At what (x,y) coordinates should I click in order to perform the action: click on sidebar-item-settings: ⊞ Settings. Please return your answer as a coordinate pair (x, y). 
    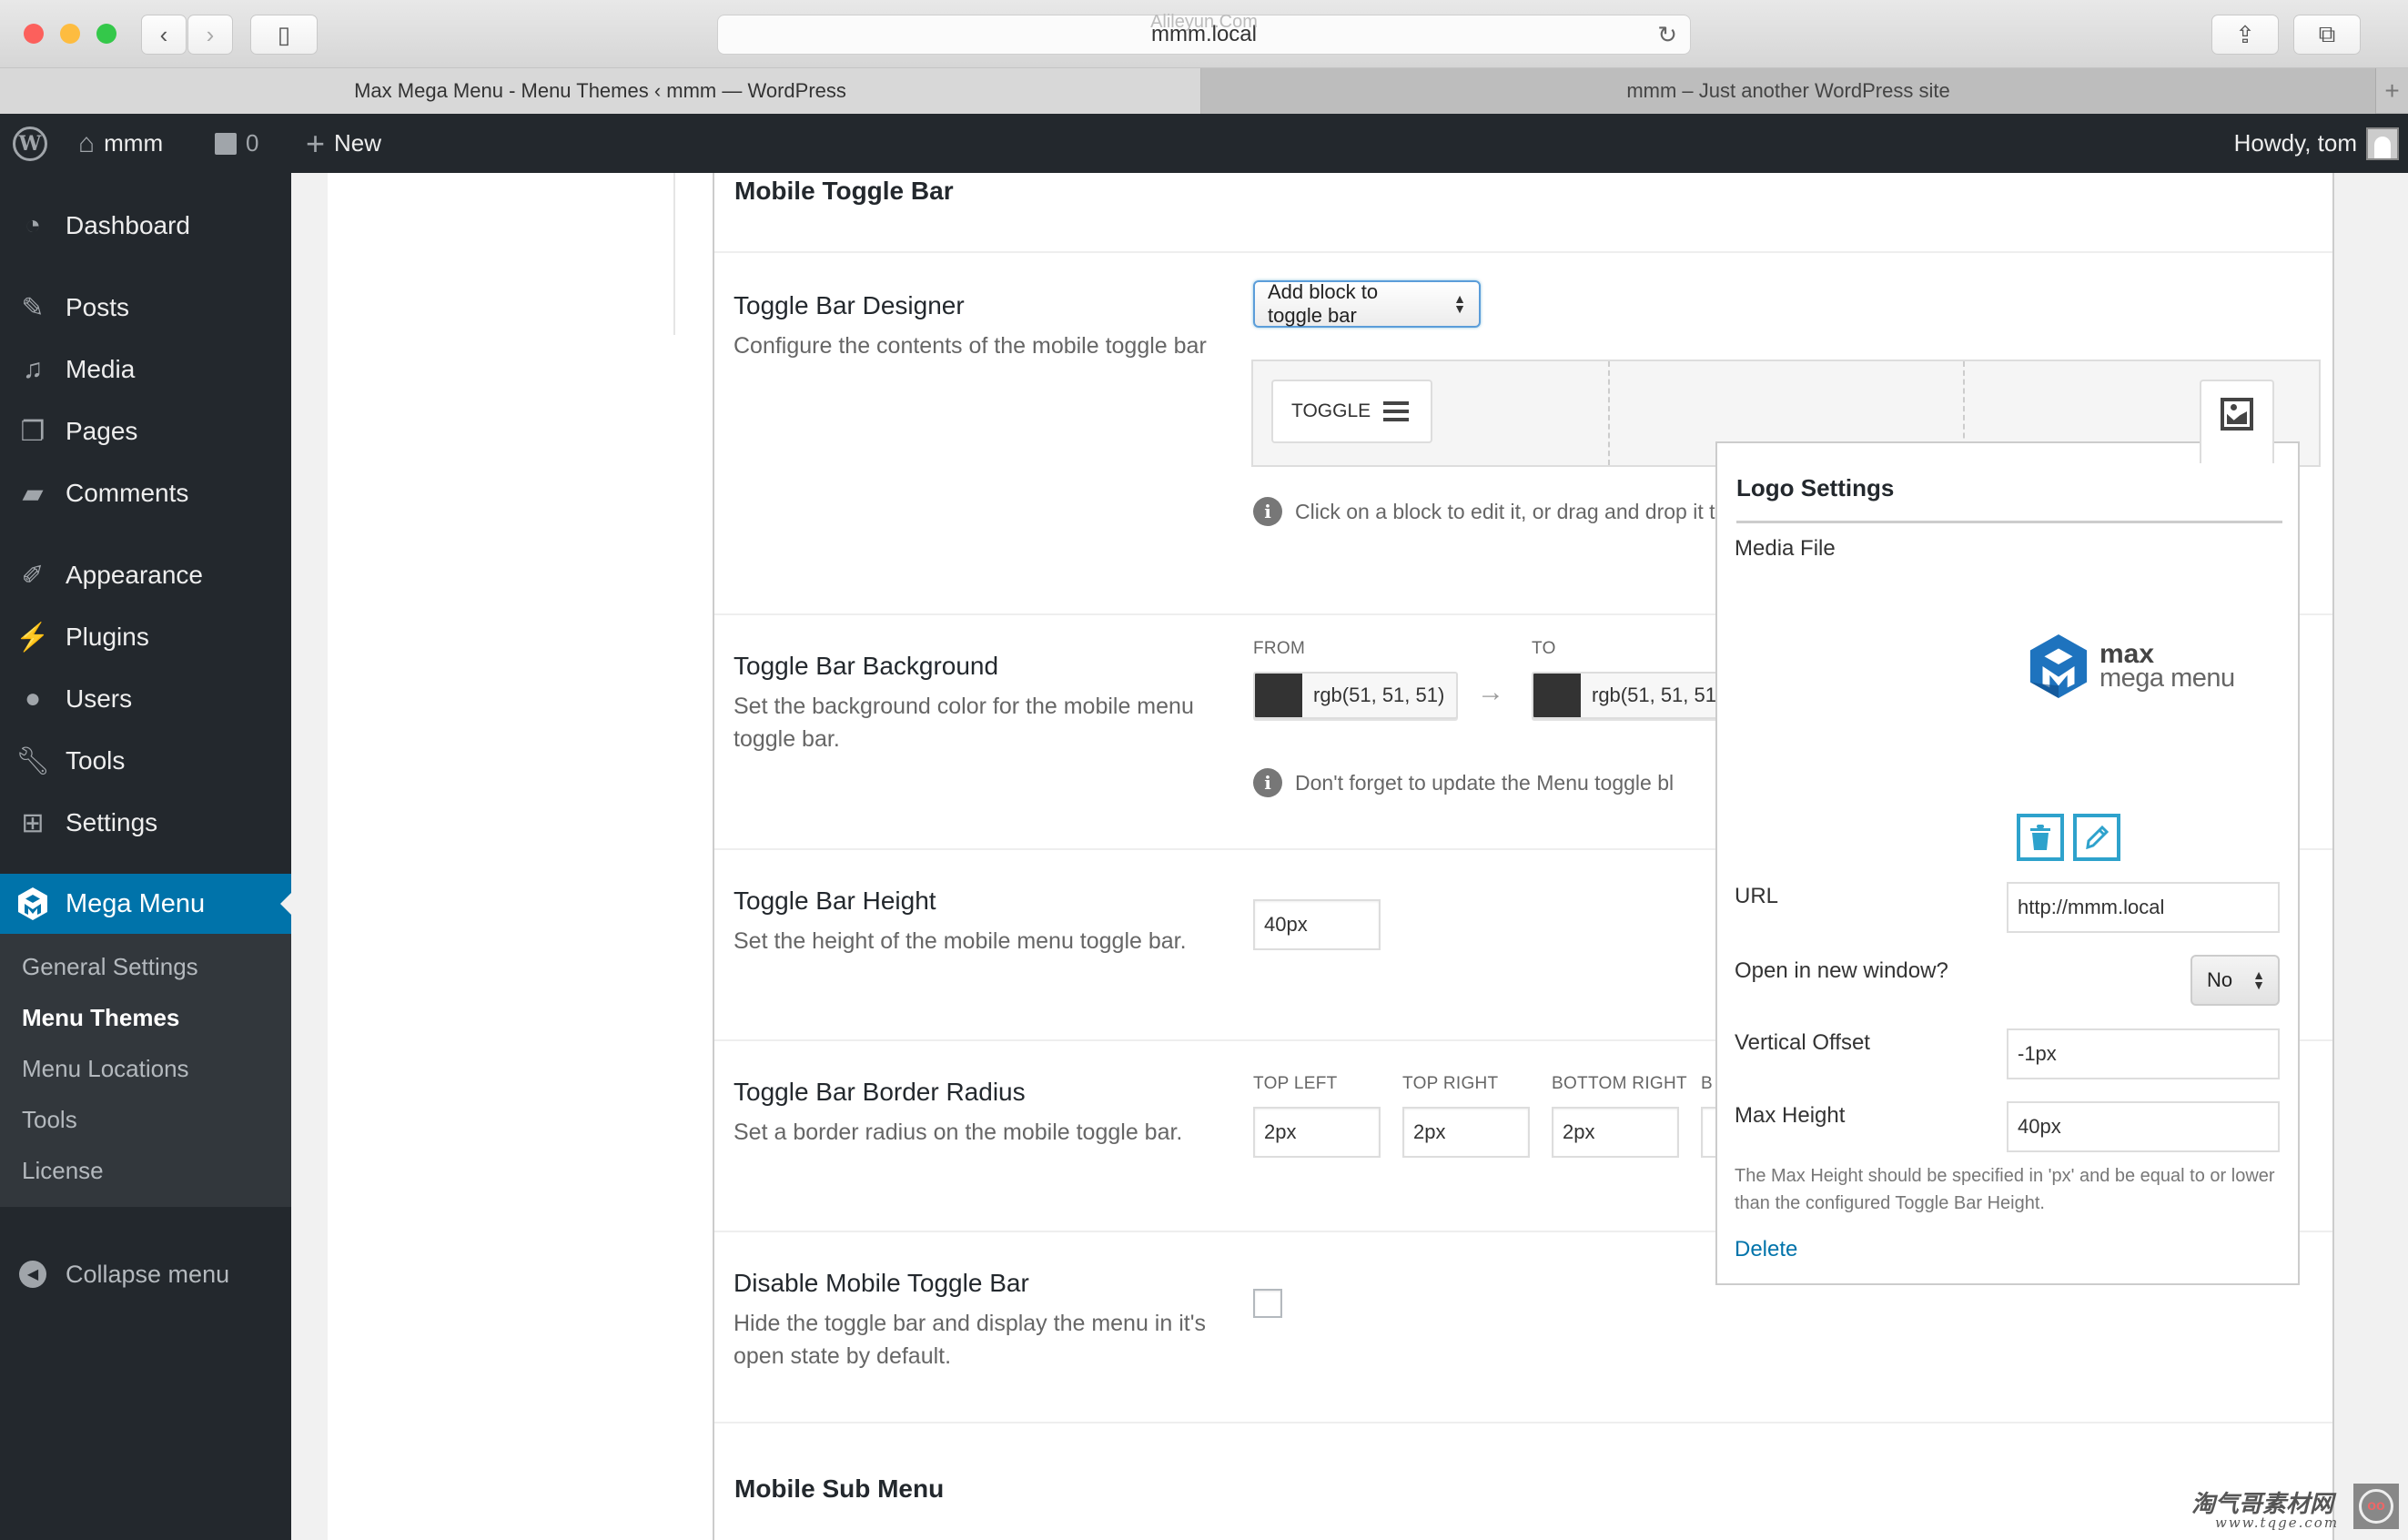
    Looking at the image, I should click on (145, 822).